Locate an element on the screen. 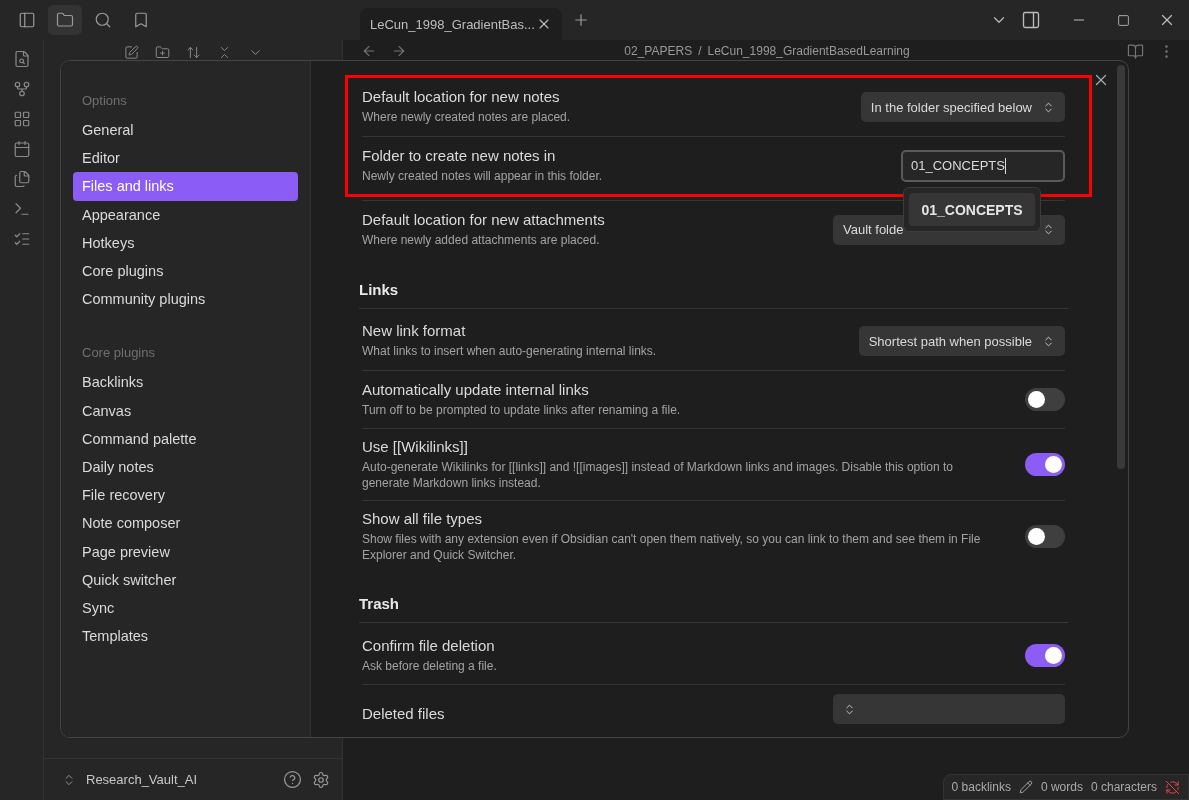 The height and width of the screenshot is (800, 1189). setting-description: Show files with any extension even if Obsidian can't open them natively, so you can link to them and see them in File Explorer and Quick Switcher. is located at coordinates (672, 548).